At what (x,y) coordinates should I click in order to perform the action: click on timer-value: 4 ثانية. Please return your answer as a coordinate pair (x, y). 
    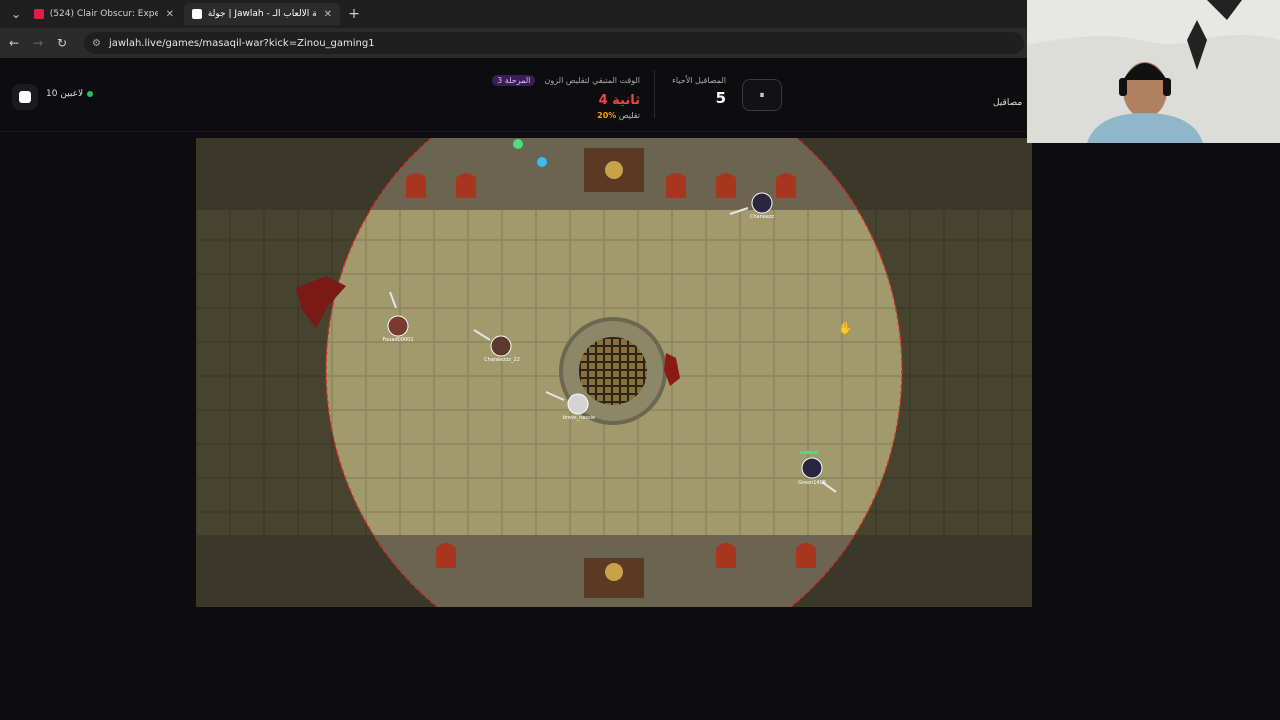
    Looking at the image, I should click on (619, 100).